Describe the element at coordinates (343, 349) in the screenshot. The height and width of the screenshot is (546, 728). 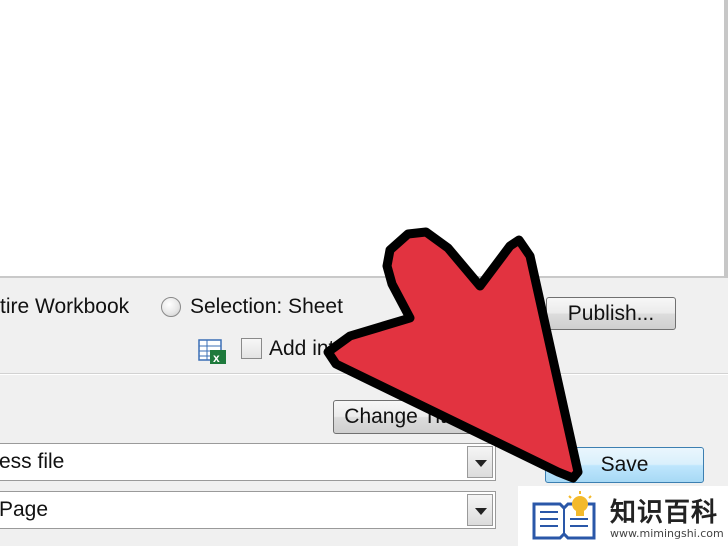
I see `add-interactivity-label: Add interactivity` at that location.